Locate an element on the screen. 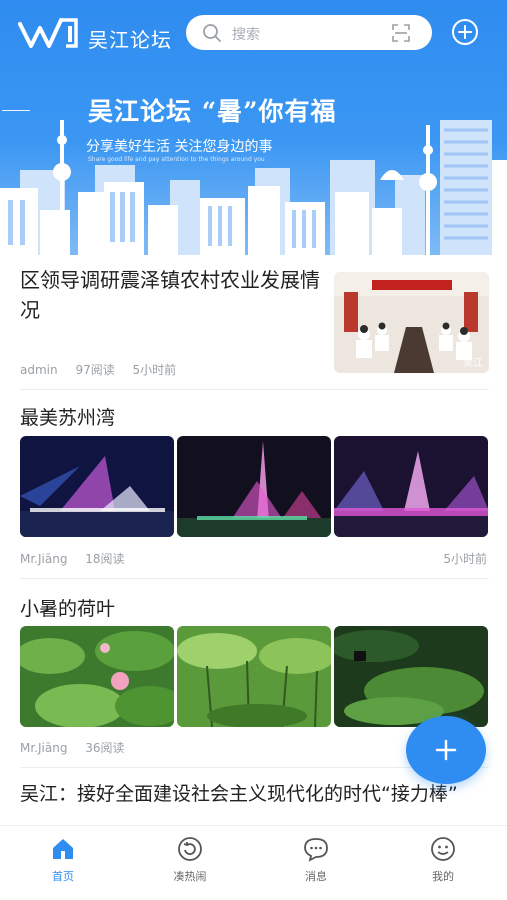 This screenshot has width=507, height=900. scan-icon is located at coordinates (401, 33).